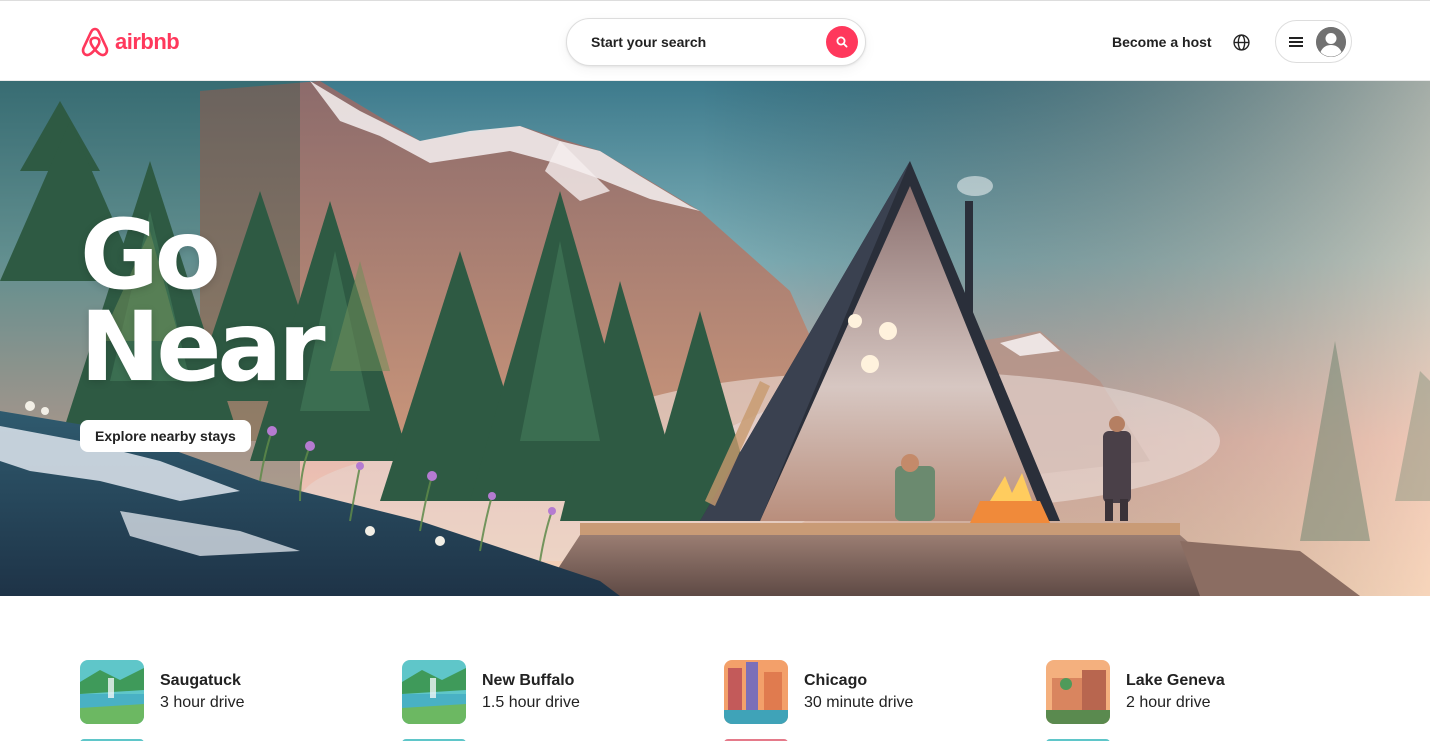  What do you see at coordinates (818, 692) in the screenshot?
I see `destination-card-chicago: Chicago 30 minute drive` at bounding box center [818, 692].